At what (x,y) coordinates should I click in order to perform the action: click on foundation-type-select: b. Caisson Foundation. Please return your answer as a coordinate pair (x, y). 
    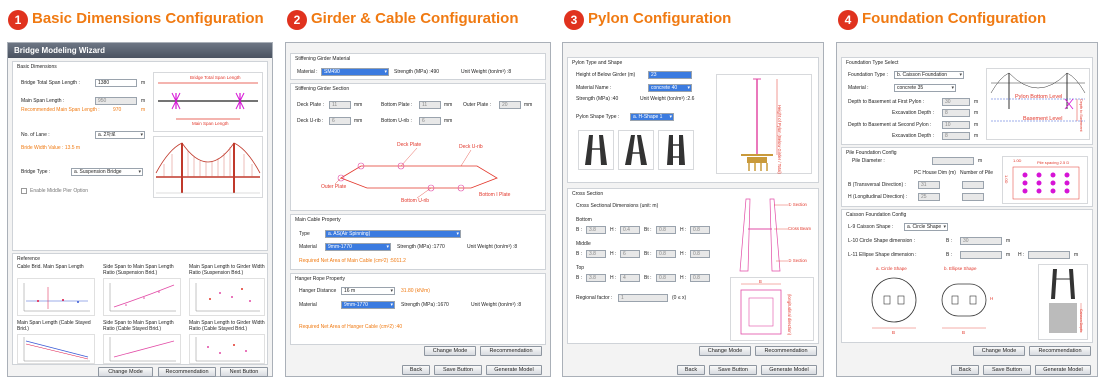
    Looking at the image, I should click on (929, 75).